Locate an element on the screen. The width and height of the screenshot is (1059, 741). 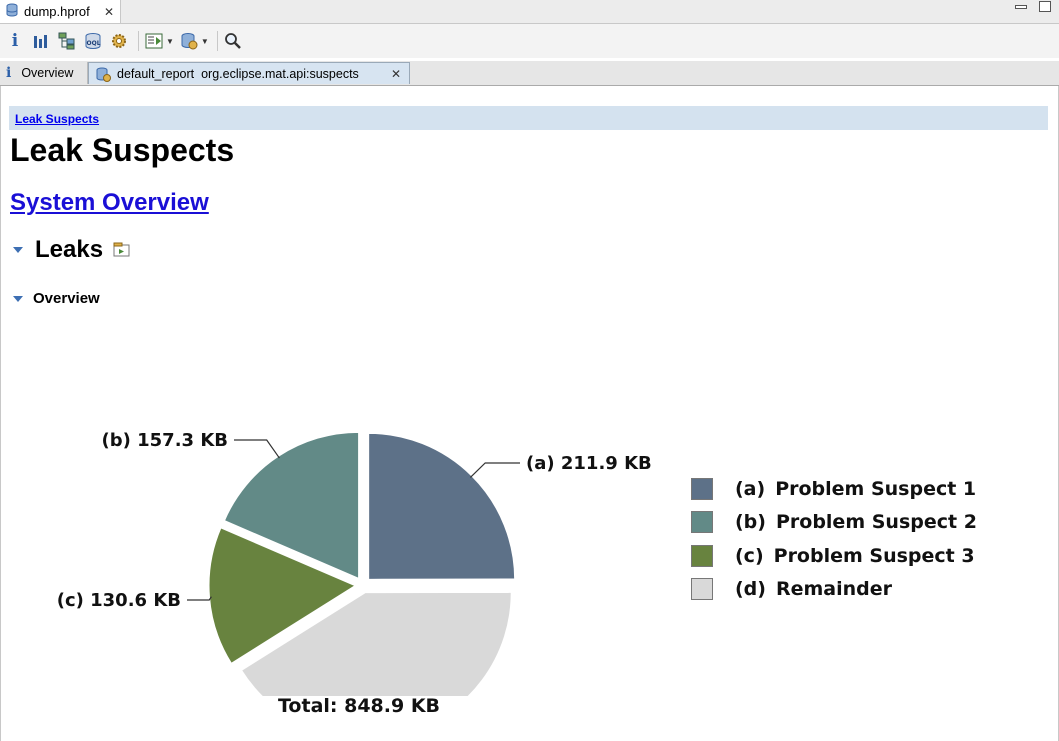
legend-key: (a) is located at coordinates (750, 488).